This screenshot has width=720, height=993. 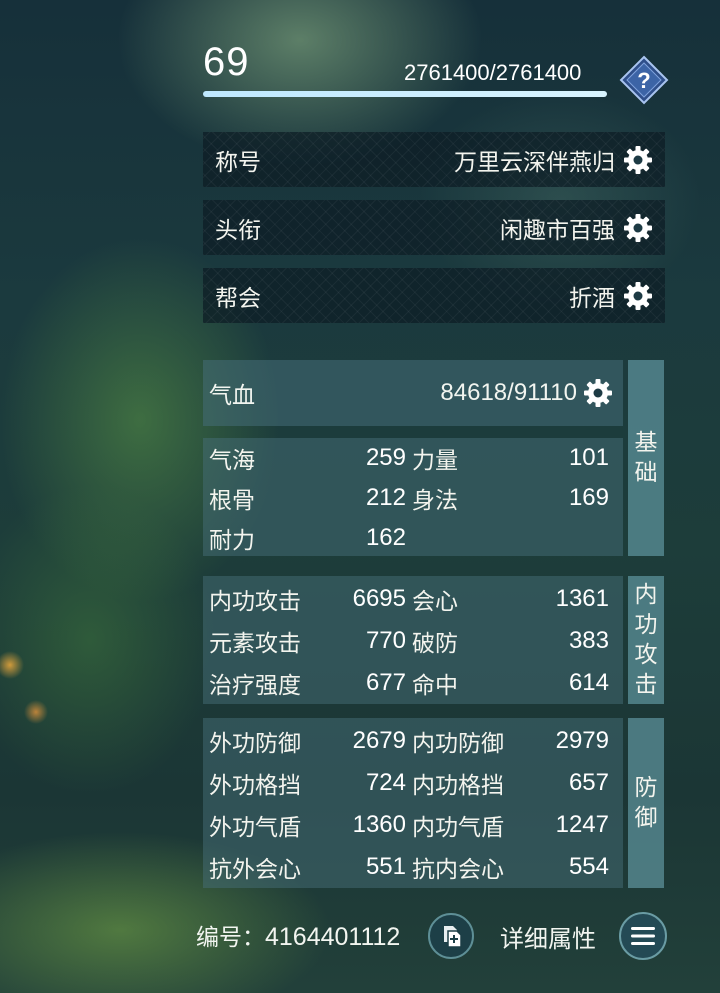 What do you see at coordinates (458, 828) in the screenshot?
I see `stat-name: 内功气盾` at bounding box center [458, 828].